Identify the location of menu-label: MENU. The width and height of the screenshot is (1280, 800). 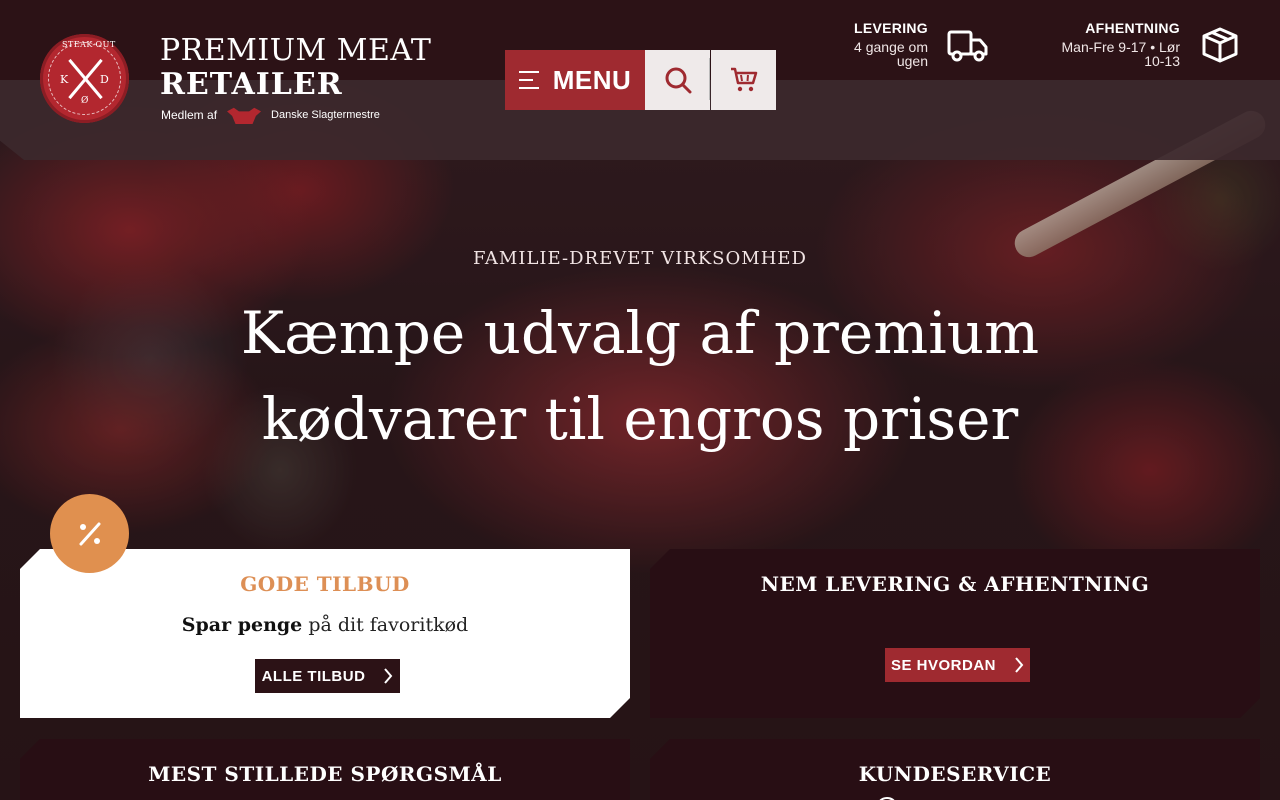
(592, 79).